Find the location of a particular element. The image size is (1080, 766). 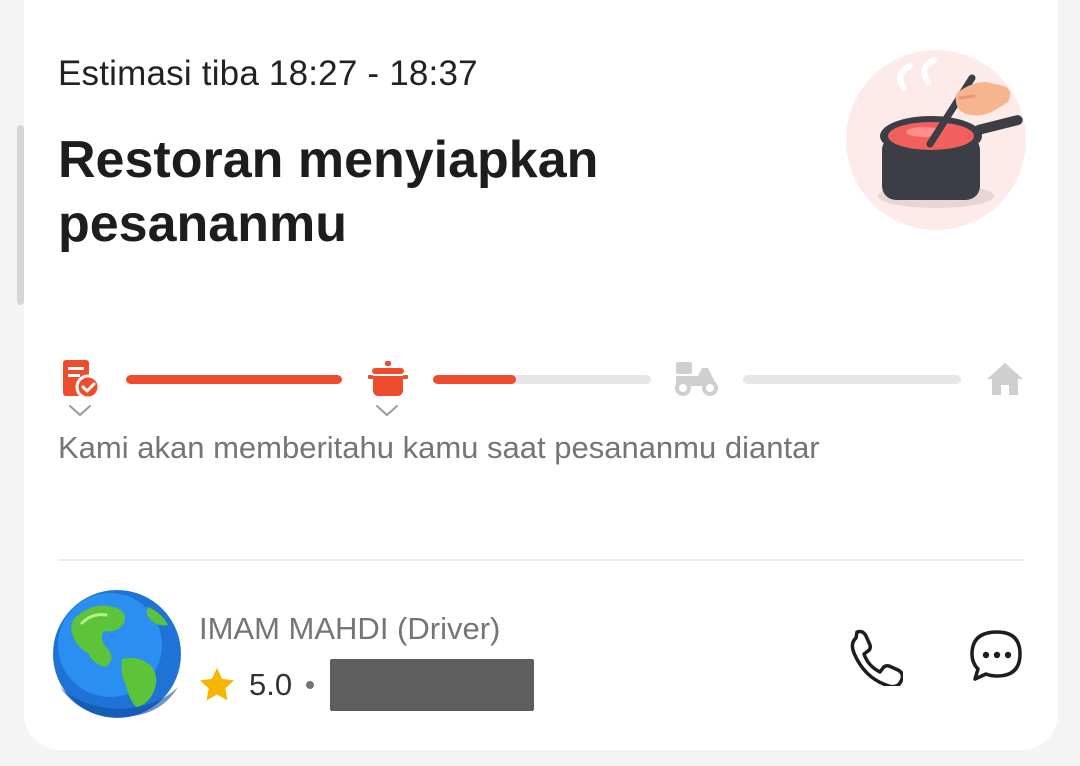

driver-rating-row: 5.0 is located at coordinates (366, 685).